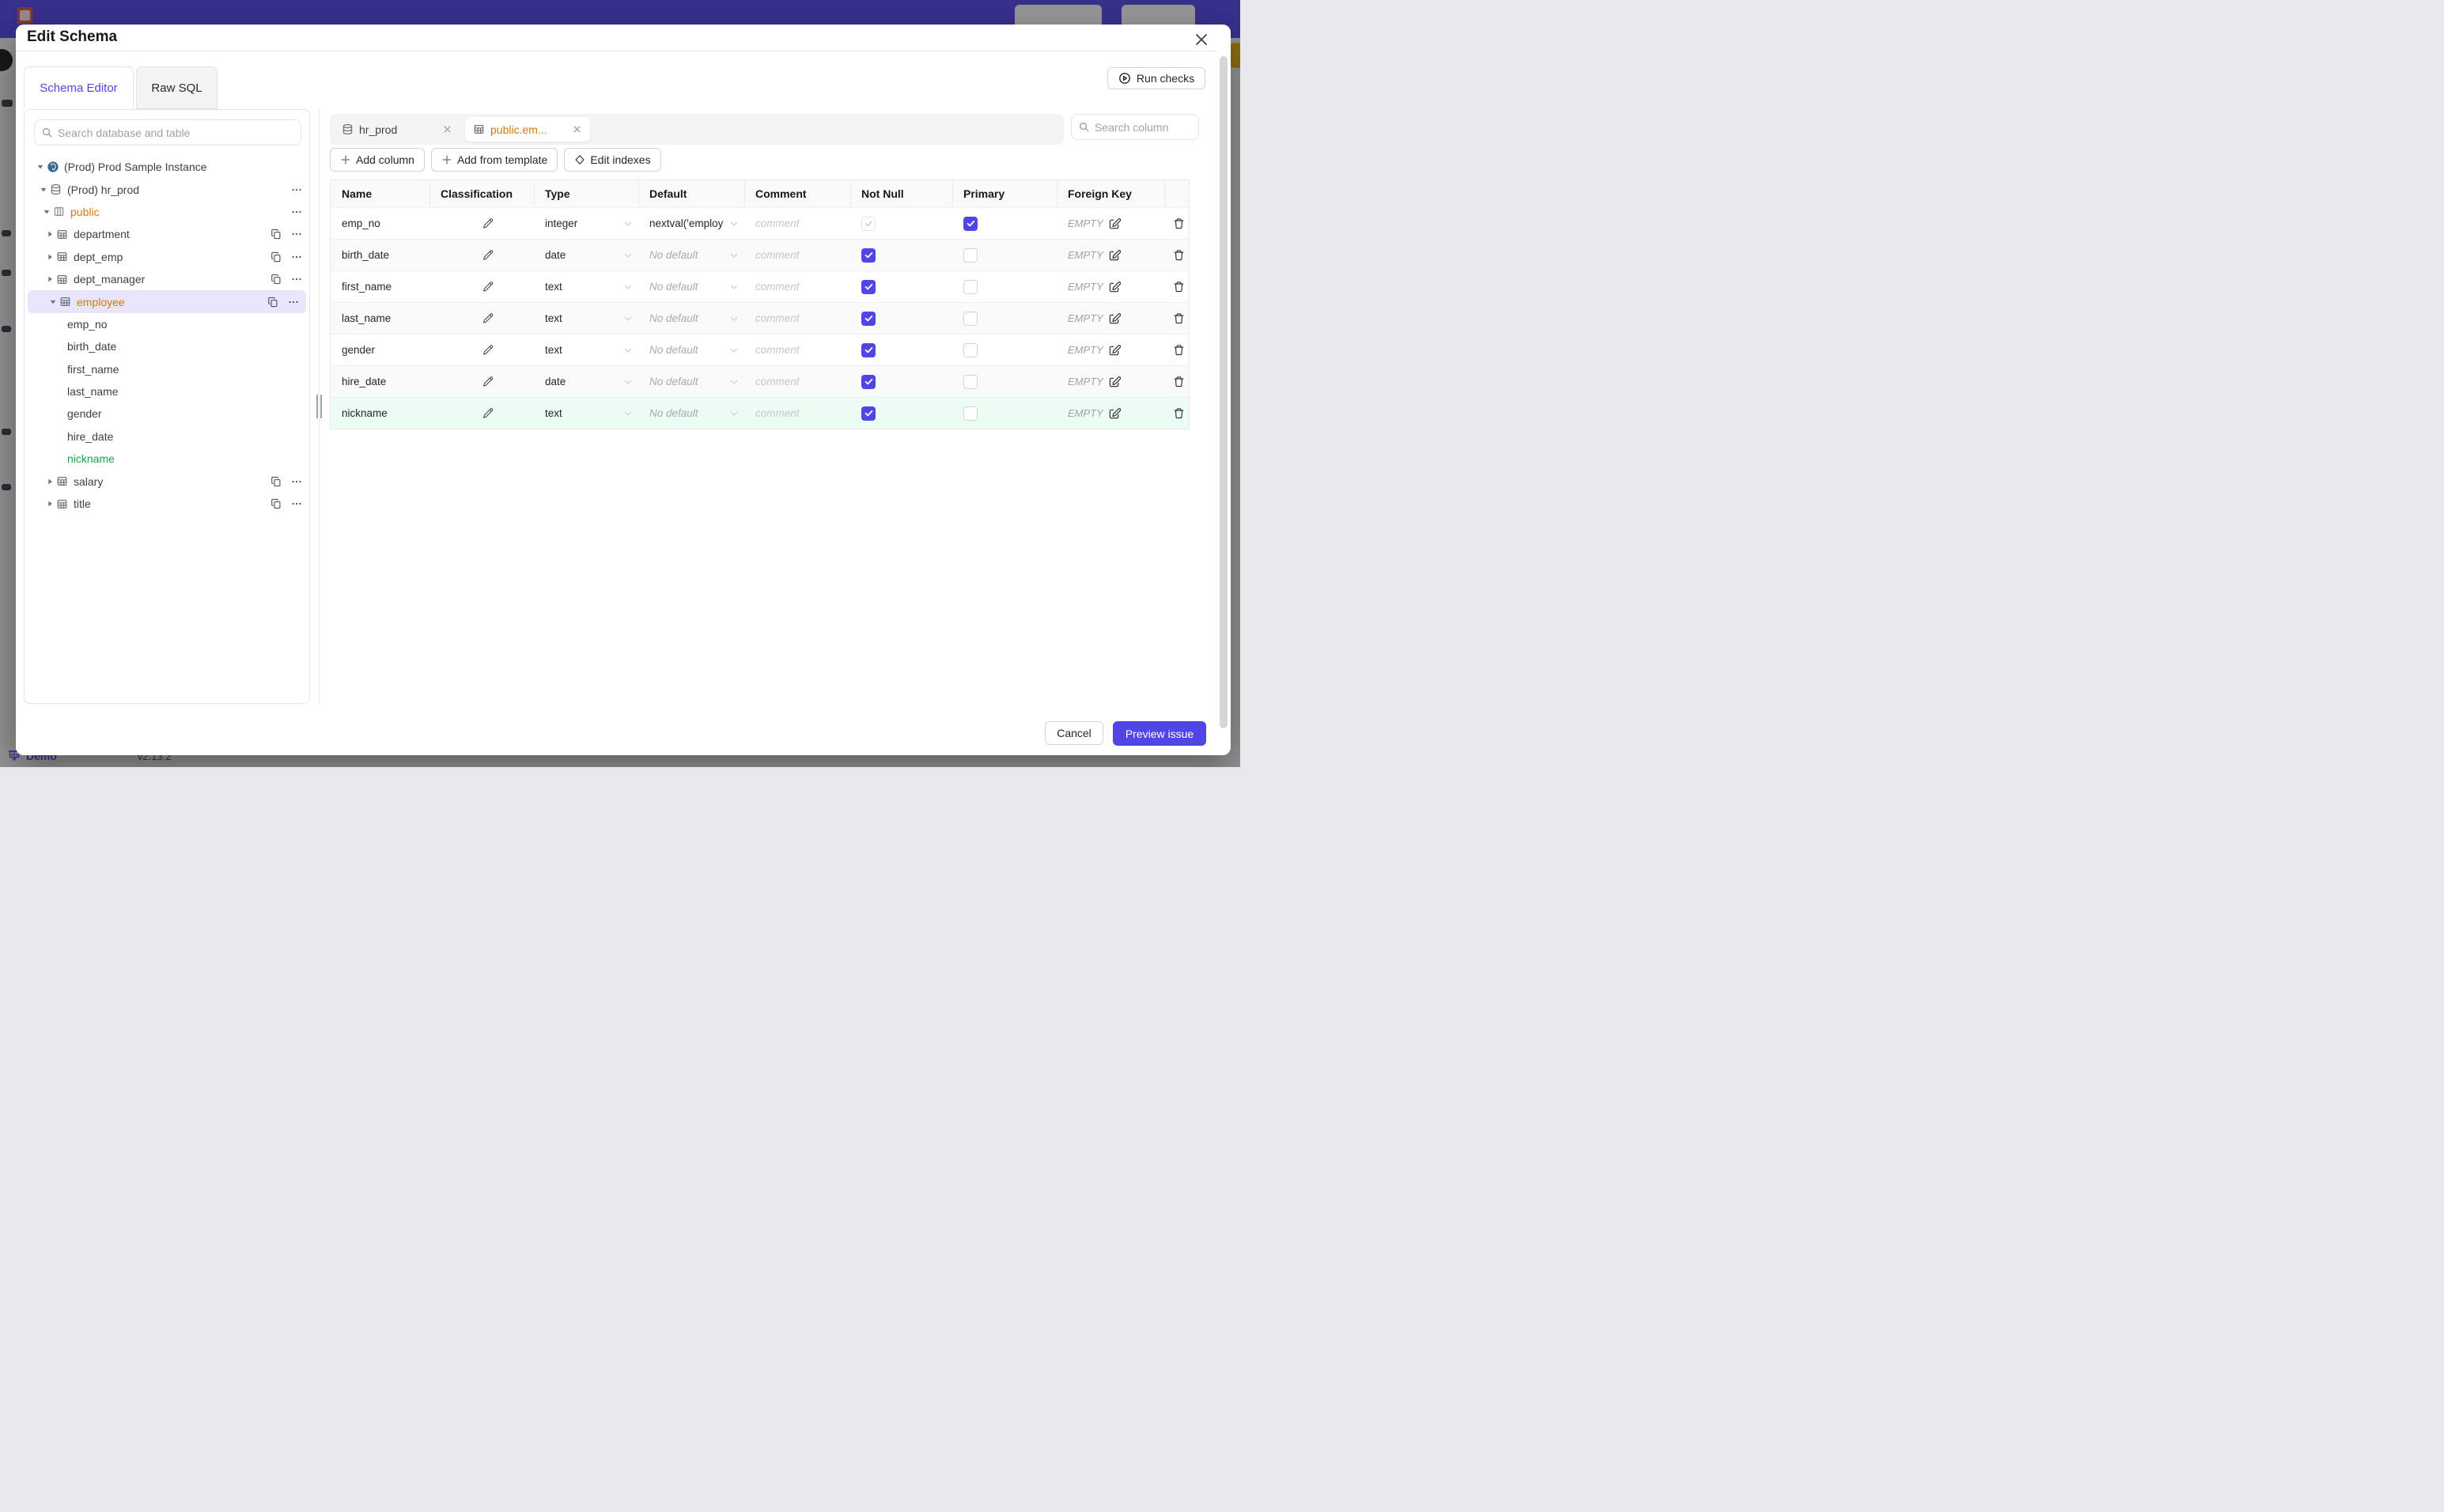 This screenshot has height=1512, width=2444. What do you see at coordinates (380, 287) in the screenshot?
I see `column-name: first_name` at bounding box center [380, 287].